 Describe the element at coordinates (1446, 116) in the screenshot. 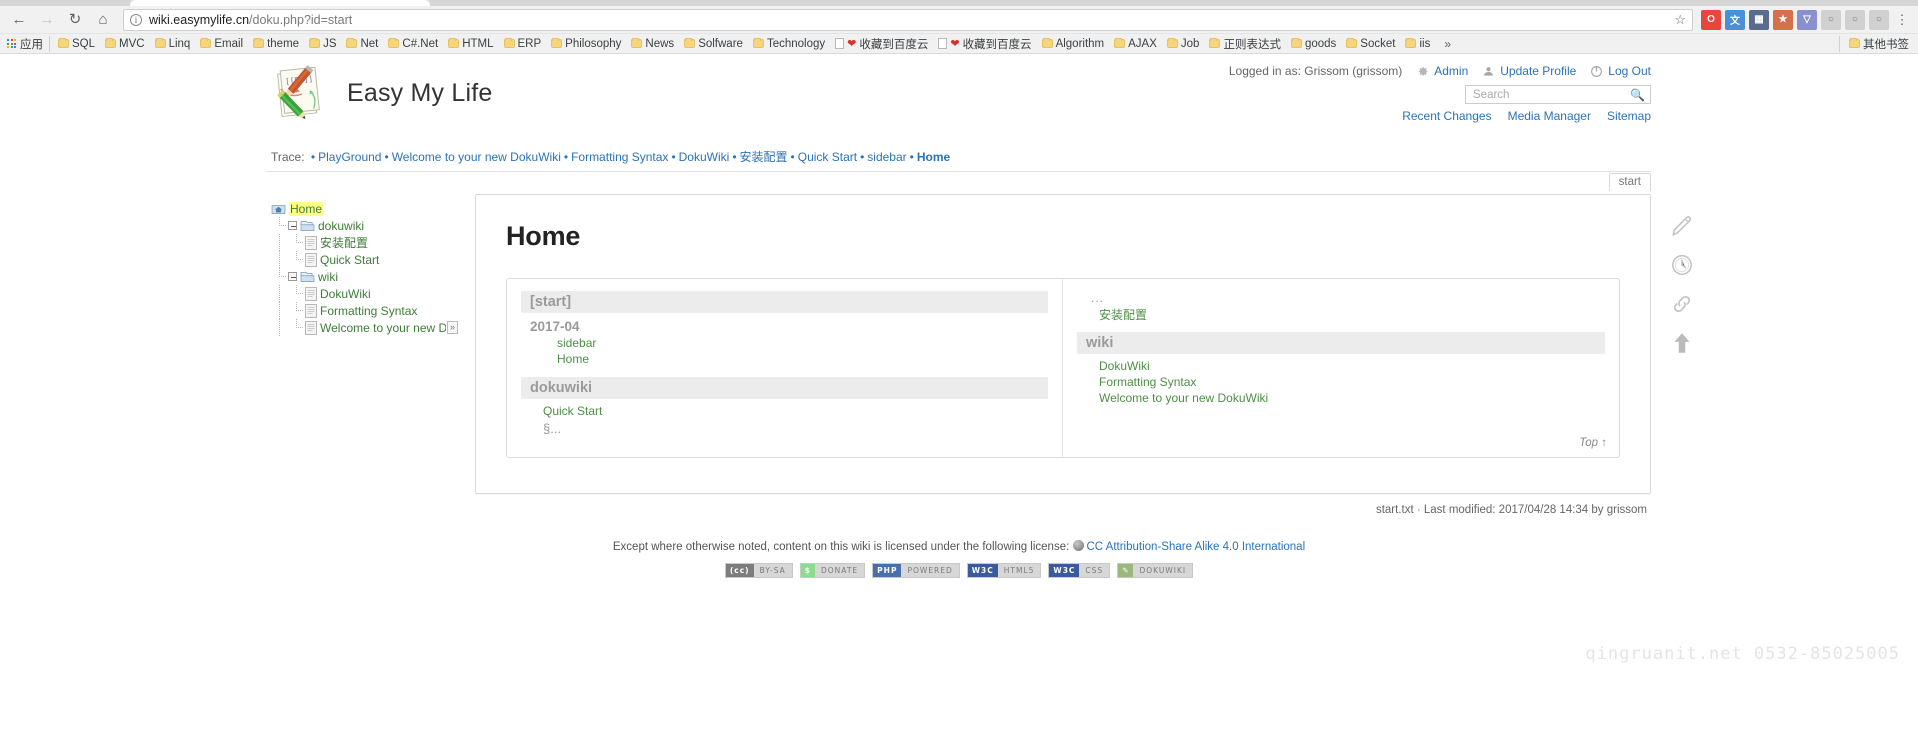

I see `recent-changes-link: Recent Changes` at that location.